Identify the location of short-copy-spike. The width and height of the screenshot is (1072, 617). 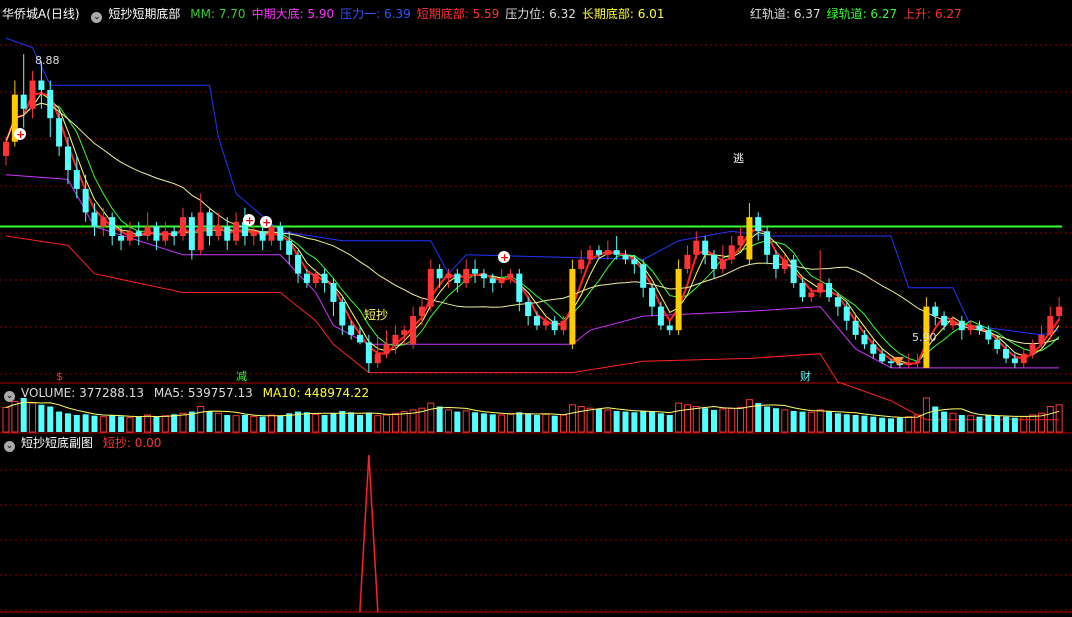
(369, 533).